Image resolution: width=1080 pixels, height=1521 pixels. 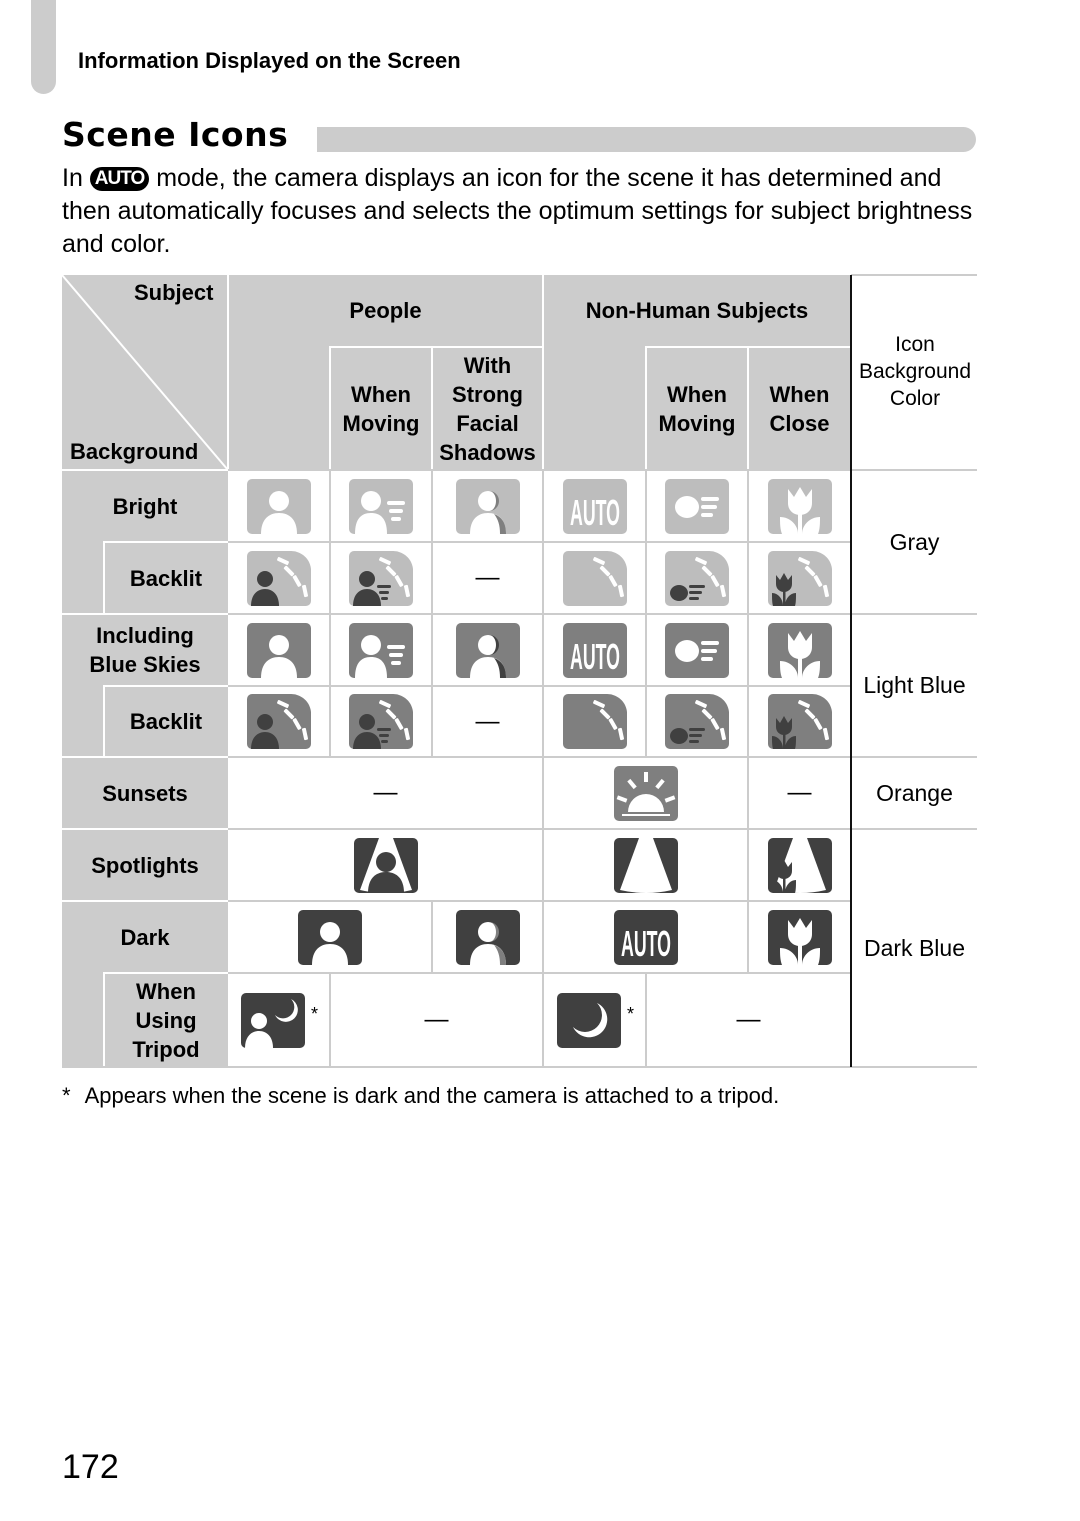 I want to click on spotlight-person-icon, so click(x=385, y=865).